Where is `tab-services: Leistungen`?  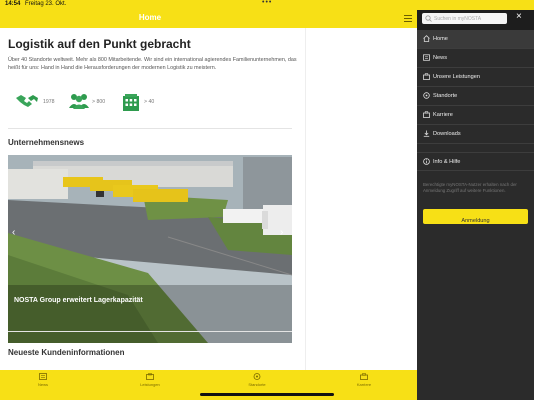
tab-services: Leistungen is located at coordinates (150, 380).